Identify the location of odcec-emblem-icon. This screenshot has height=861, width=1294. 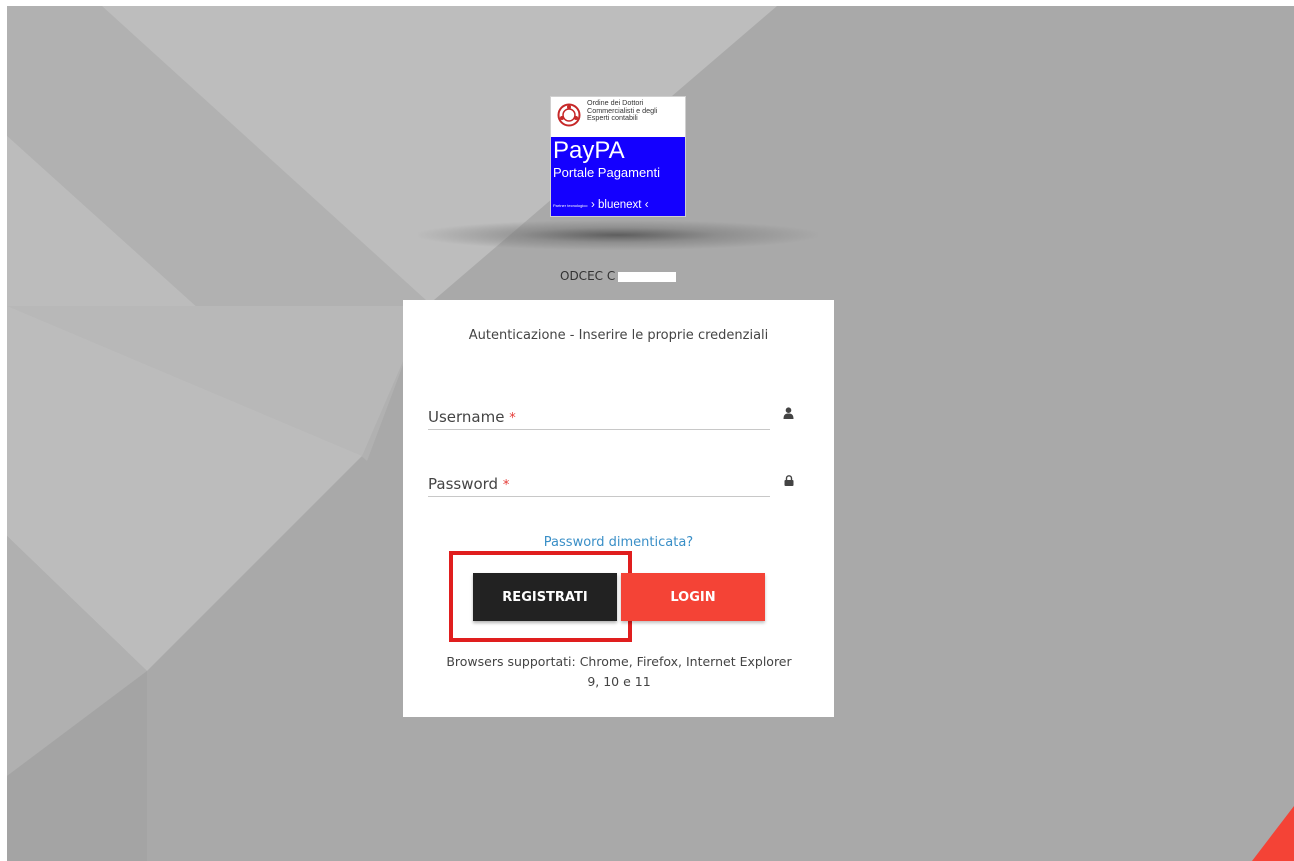
(569, 115).